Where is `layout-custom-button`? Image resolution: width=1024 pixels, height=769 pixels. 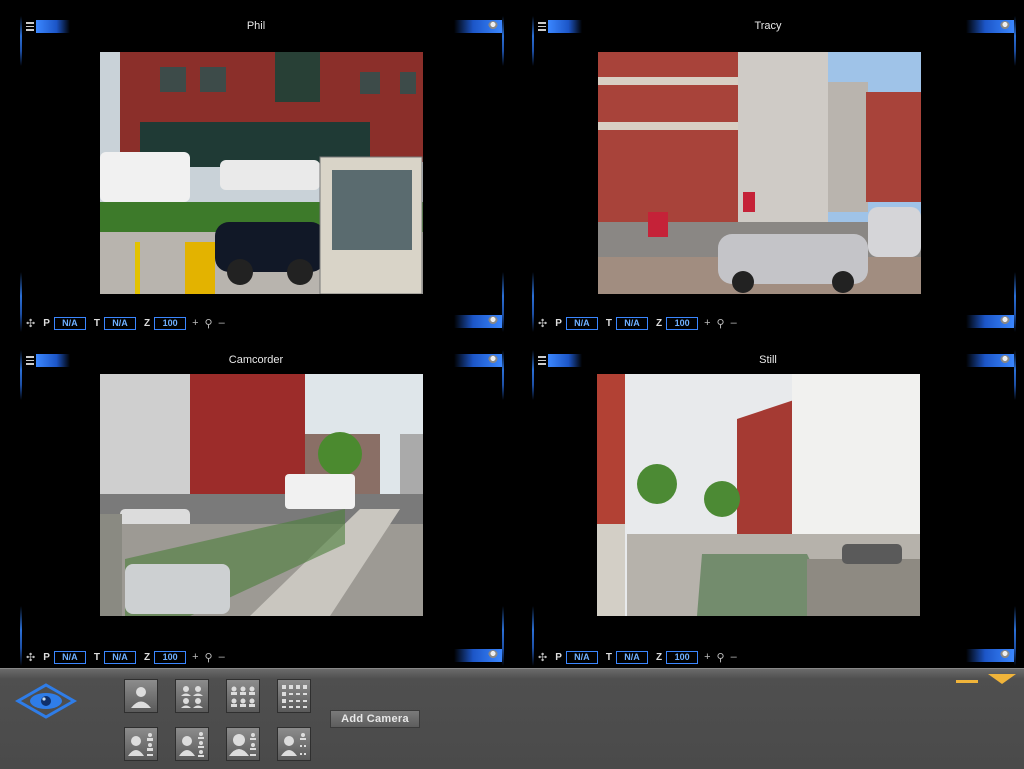 layout-custom-button is located at coordinates (294, 744).